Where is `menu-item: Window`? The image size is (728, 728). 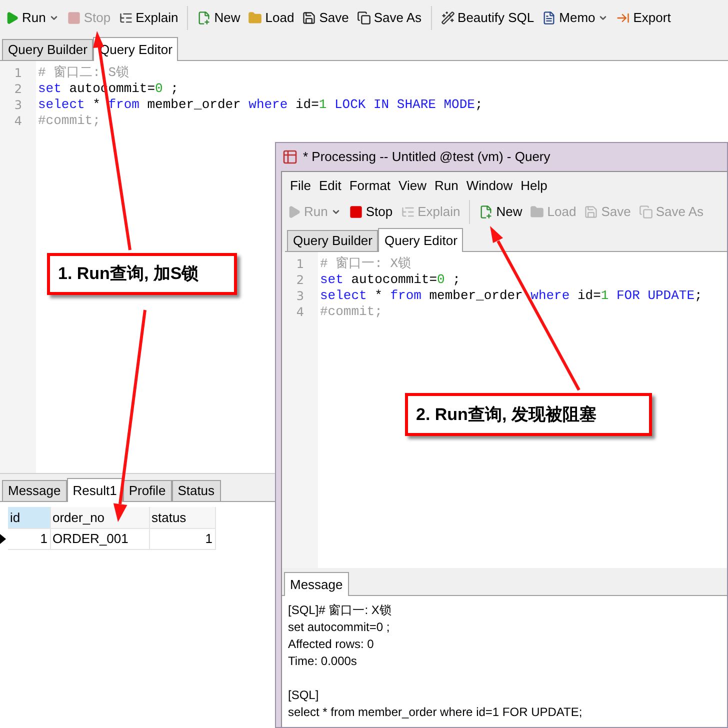
menu-item: Window is located at coordinates (489, 186).